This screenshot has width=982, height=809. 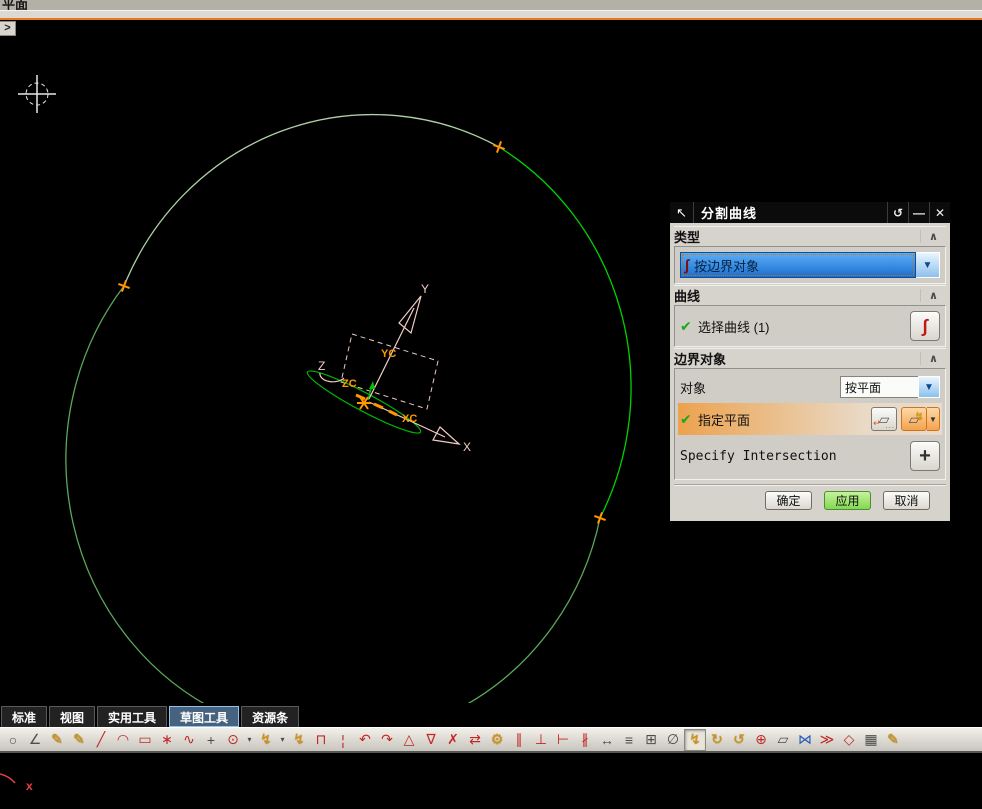 What do you see at coordinates (933, 295) in the screenshot?
I see `curve-collapse-button: ∧` at bounding box center [933, 295].